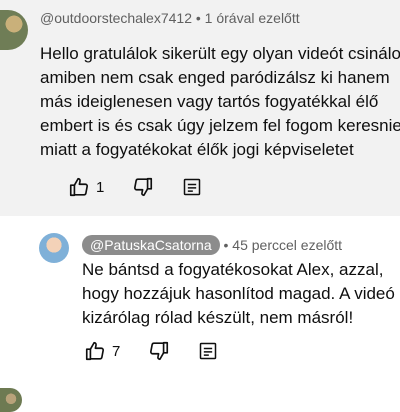 This screenshot has width=400, height=412. I want to click on comment-author: @PatuskaCsatorna, so click(151, 245).